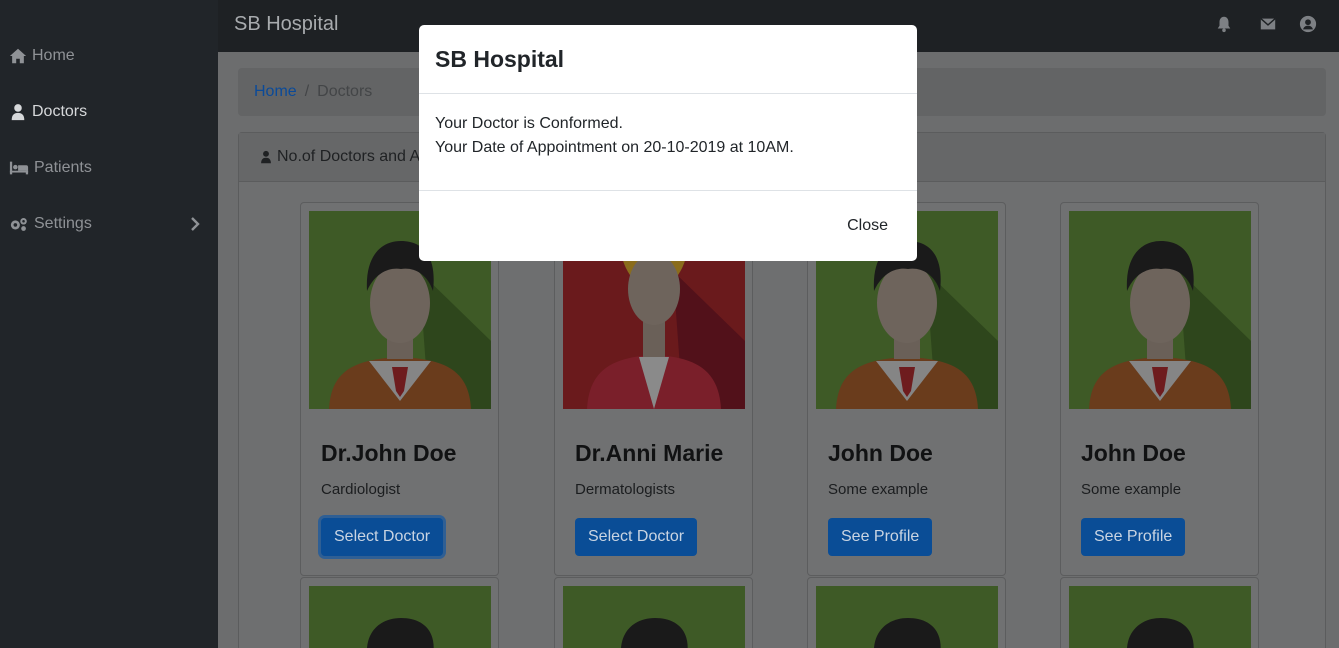 The height and width of the screenshot is (648, 1339). I want to click on close-button: Close, so click(867, 226).